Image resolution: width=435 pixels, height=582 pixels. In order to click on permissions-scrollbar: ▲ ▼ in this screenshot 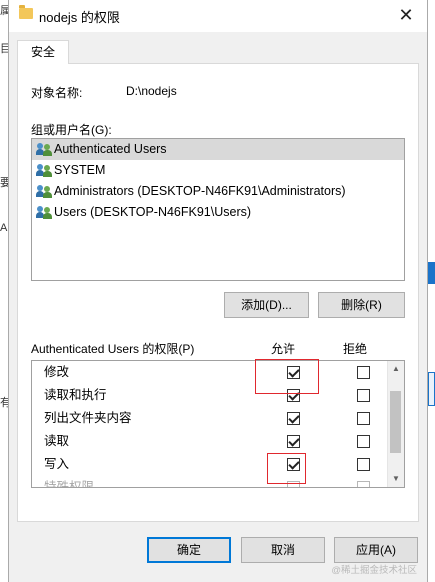, I will do `click(395, 424)`.